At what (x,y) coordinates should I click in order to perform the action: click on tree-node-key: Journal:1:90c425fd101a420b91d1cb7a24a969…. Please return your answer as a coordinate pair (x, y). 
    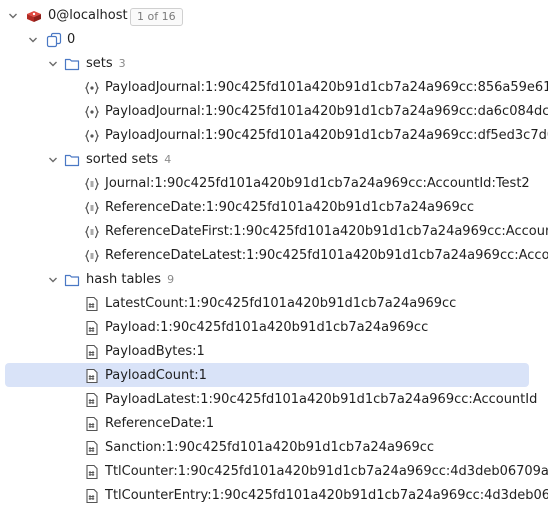
    Looking at the image, I should click on (274, 184).